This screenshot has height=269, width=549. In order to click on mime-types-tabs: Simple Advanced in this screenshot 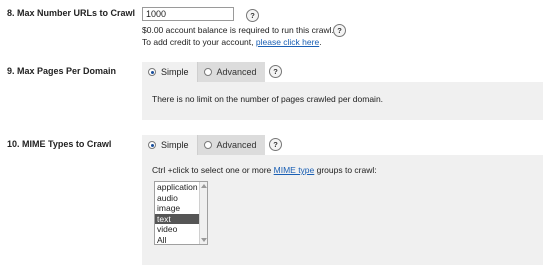, I will do `click(203, 145)`.